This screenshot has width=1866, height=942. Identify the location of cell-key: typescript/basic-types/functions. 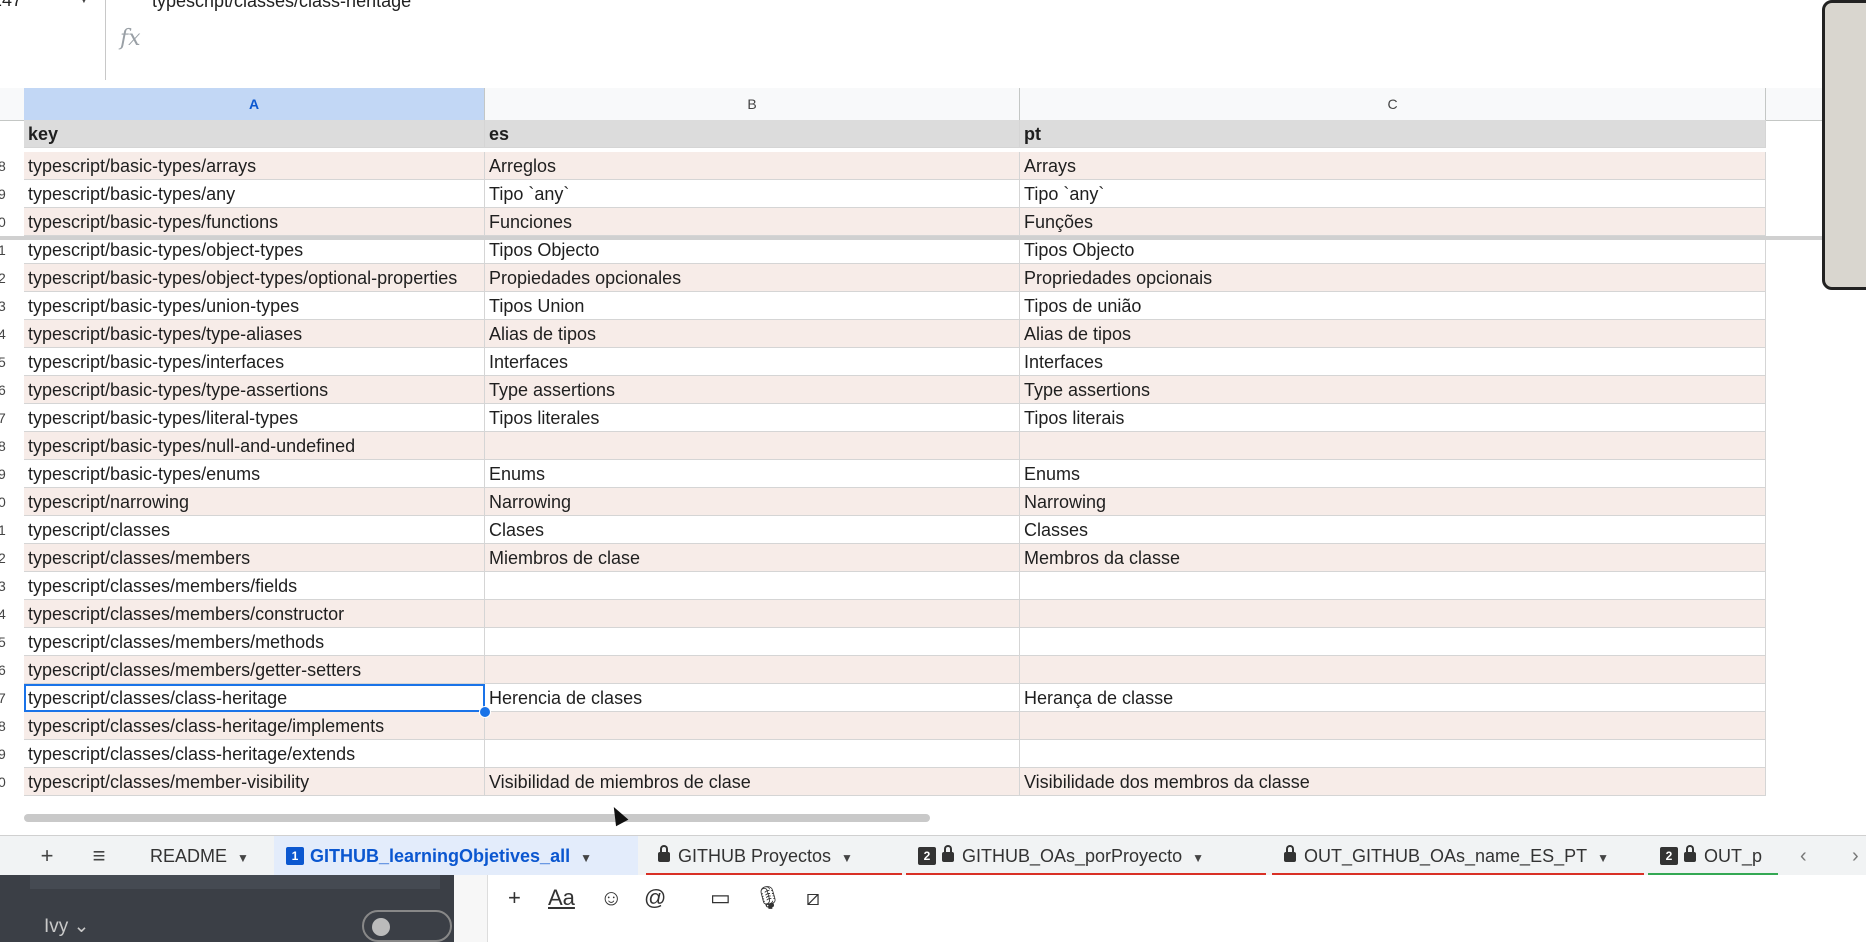
(254, 222).